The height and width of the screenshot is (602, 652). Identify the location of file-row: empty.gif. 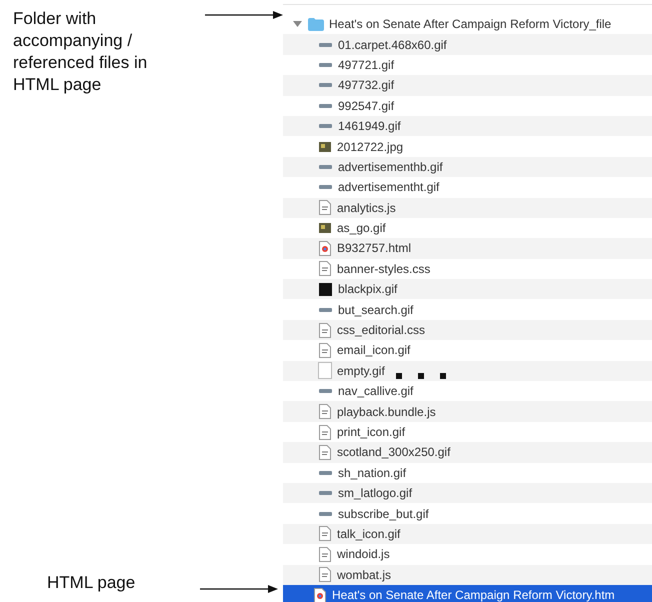
(467, 371).